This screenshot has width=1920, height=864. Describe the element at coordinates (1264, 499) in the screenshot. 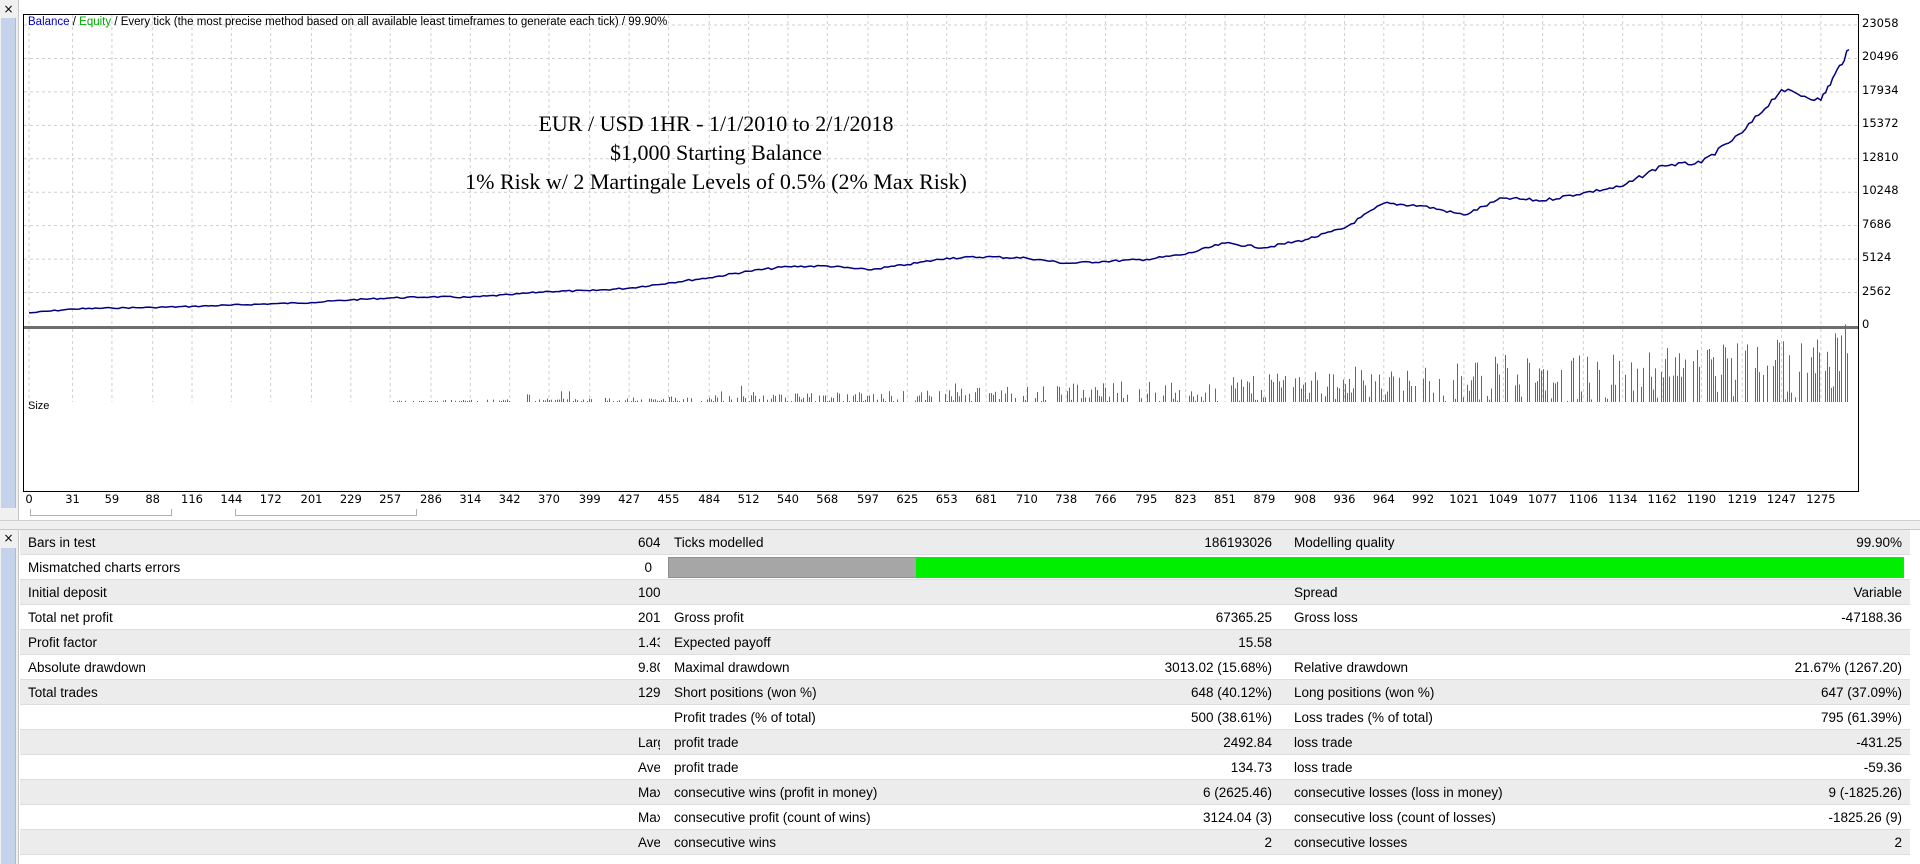

I see `x-tick-label: 879` at that location.